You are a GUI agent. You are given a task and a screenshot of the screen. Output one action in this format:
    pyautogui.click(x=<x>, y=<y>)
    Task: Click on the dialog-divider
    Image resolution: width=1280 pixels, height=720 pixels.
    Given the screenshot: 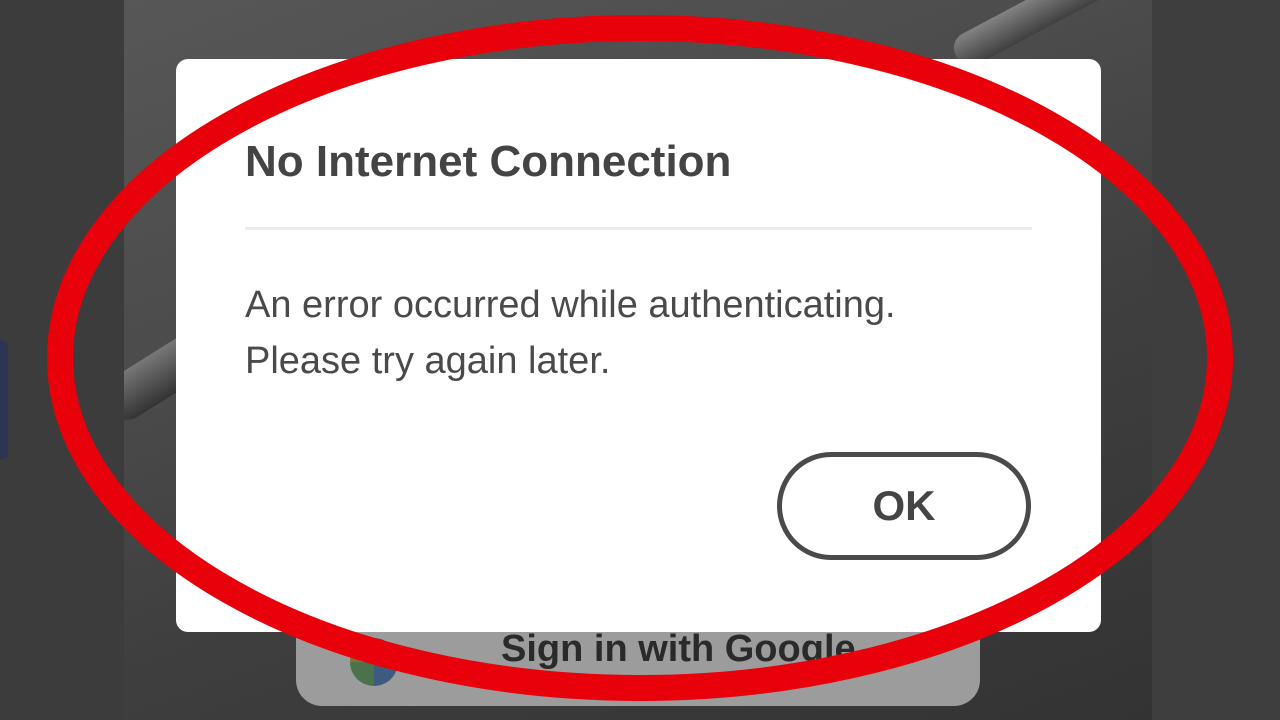 What is the action you would take?
    pyautogui.click(x=638, y=228)
    